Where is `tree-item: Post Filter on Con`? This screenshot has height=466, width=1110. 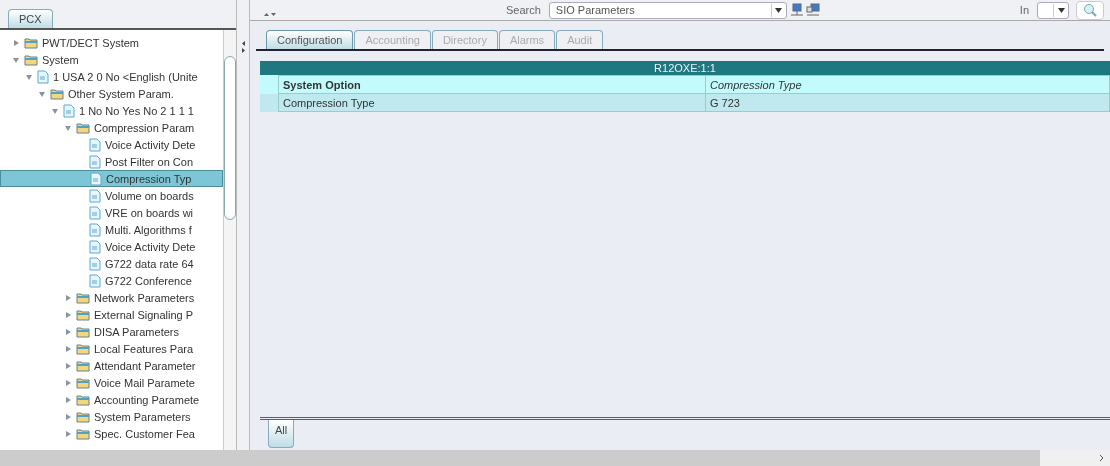
tree-item: Post Filter on Con is located at coordinates (111, 161).